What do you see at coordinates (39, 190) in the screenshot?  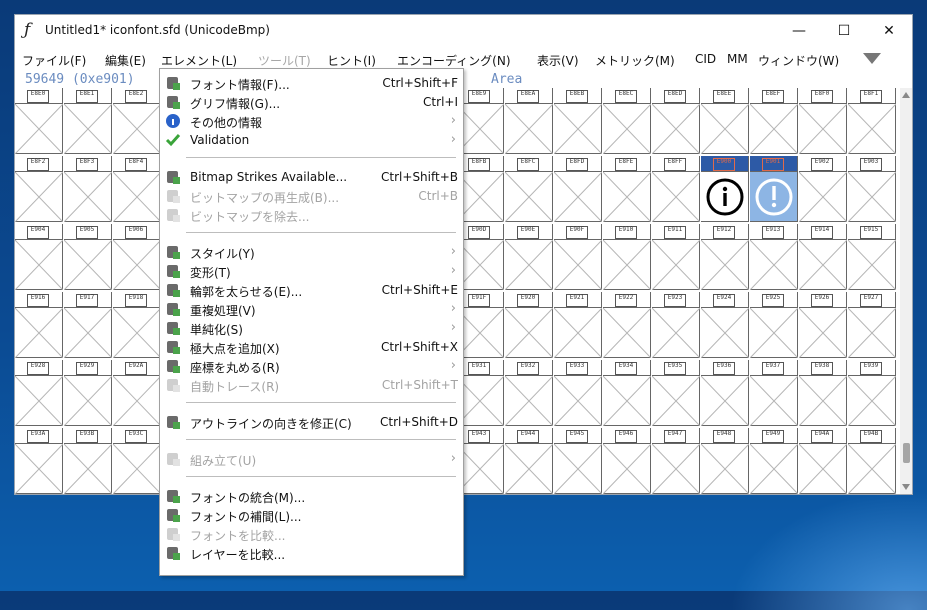 I see `glyph-cell: E8F2` at bounding box center [39, 190].